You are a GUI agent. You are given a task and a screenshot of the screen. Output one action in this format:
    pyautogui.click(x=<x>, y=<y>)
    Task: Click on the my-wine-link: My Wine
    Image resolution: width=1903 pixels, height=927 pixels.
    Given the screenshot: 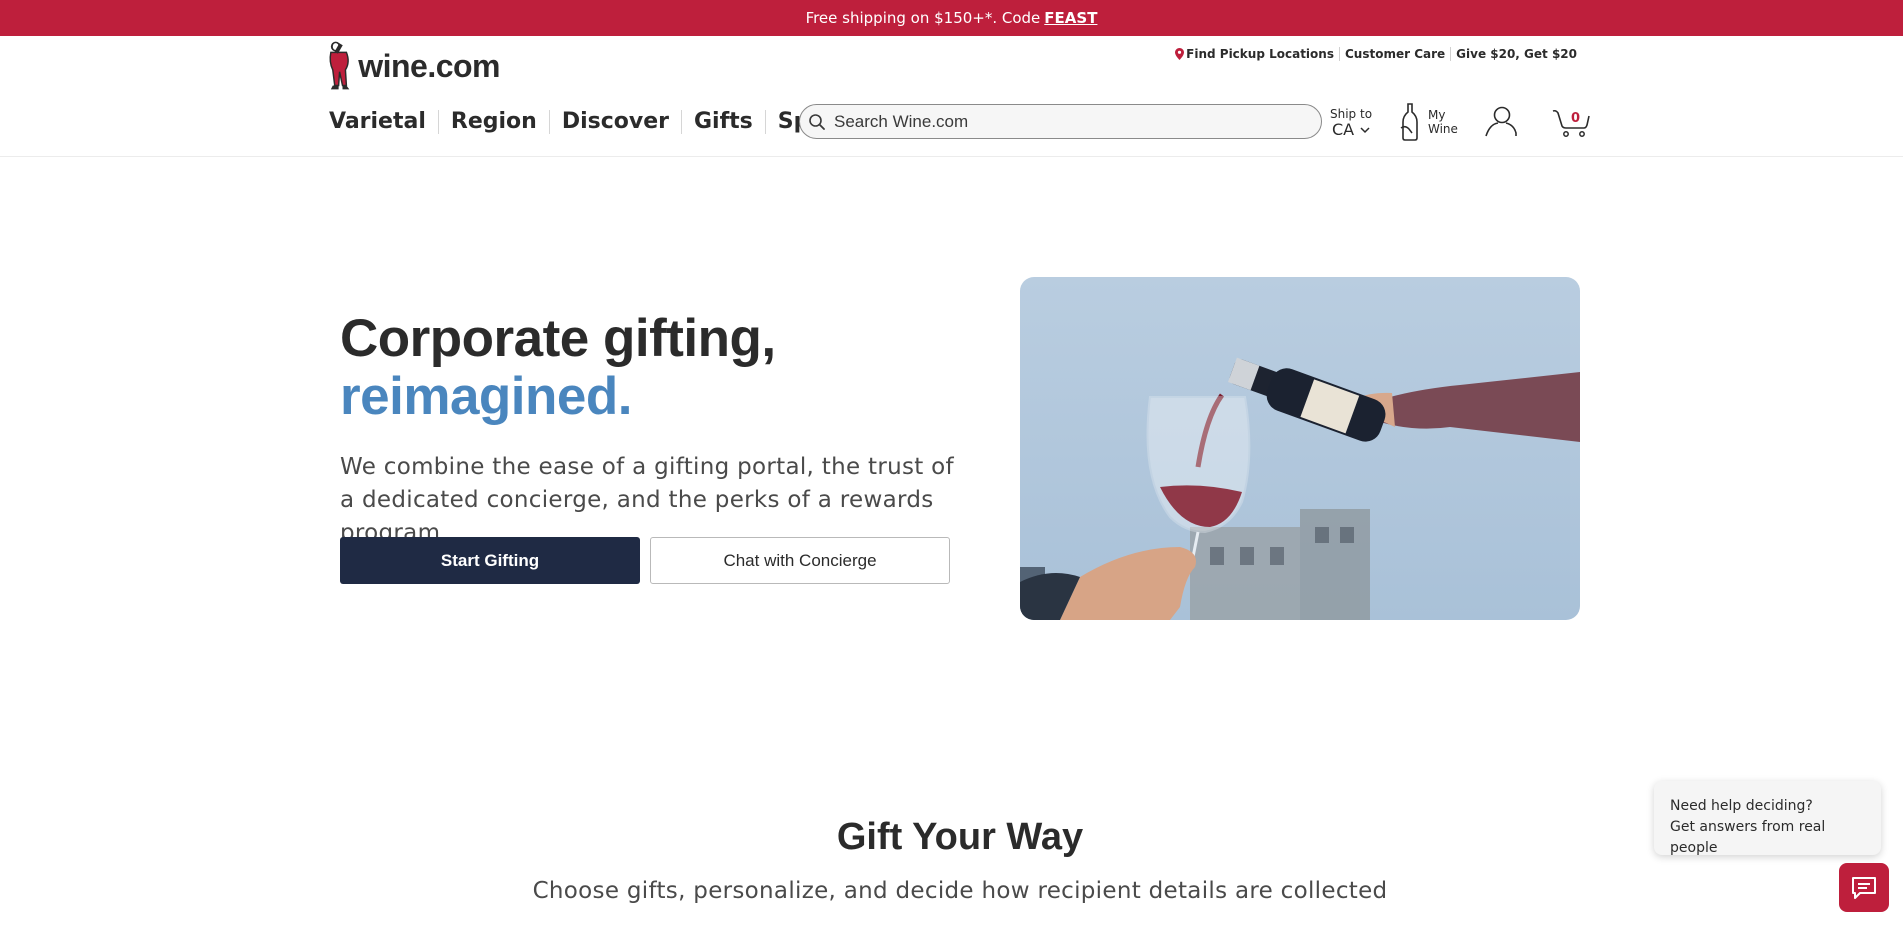 What is the action you would take?
    pyautogui.click(x=1429, y=122)
    